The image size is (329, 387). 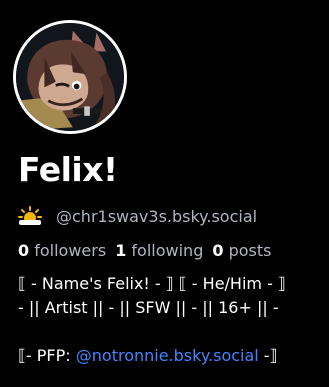 I want to click on bio-line-pfp: ⟦- PFP: @notronnie.bsky.social -⟧, so click(x=171, y=356).